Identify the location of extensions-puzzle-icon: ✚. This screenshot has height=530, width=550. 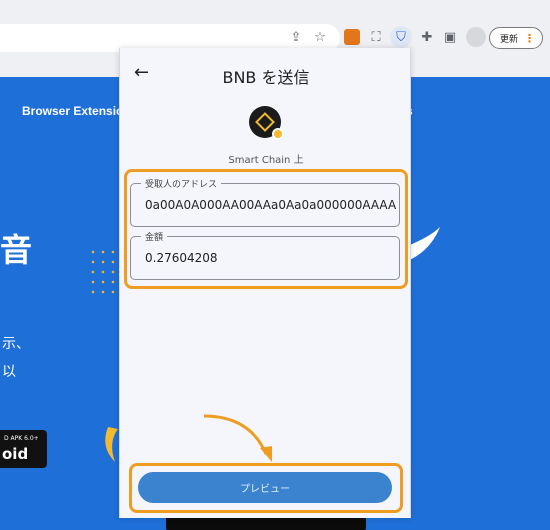
(427, 37).